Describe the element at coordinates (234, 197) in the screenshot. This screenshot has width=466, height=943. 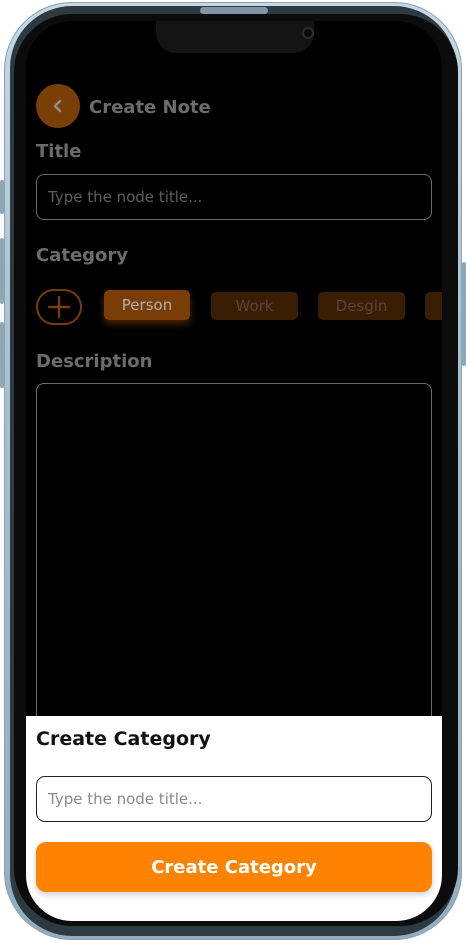
I see `note-title-input` at that location.